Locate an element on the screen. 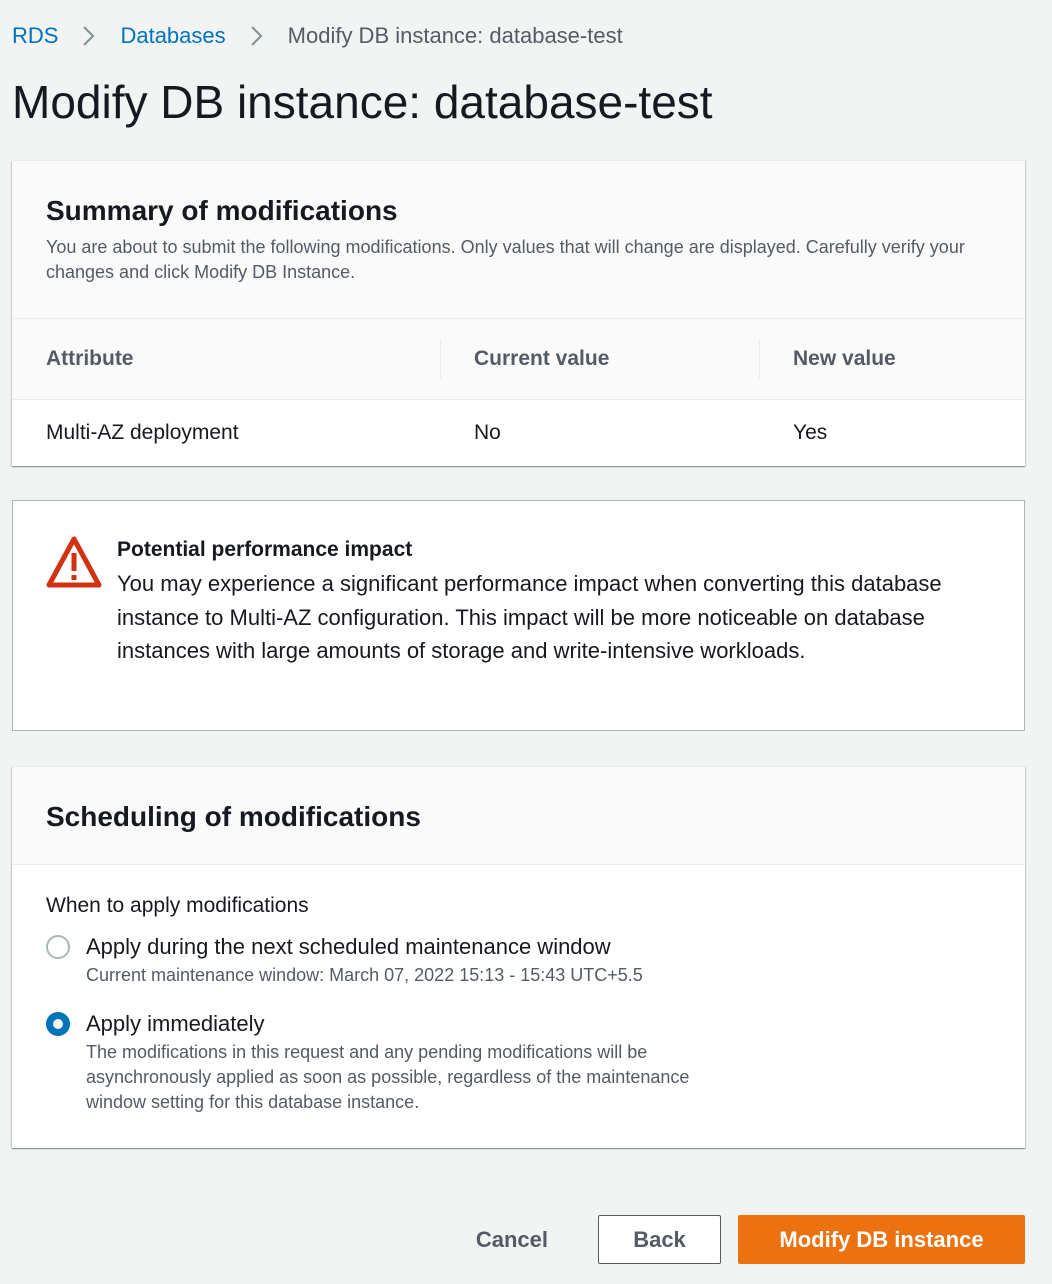 The height and width of the screenshot is (1284, 1052). cancel-button: Cancel is located at coordinates (512, 1239).